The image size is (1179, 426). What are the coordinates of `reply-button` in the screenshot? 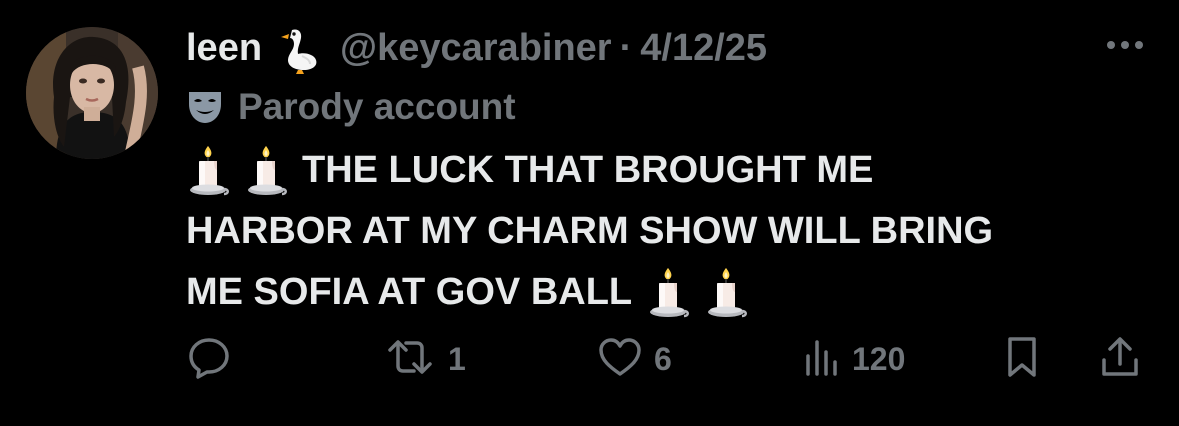 It's located at (209, 359).